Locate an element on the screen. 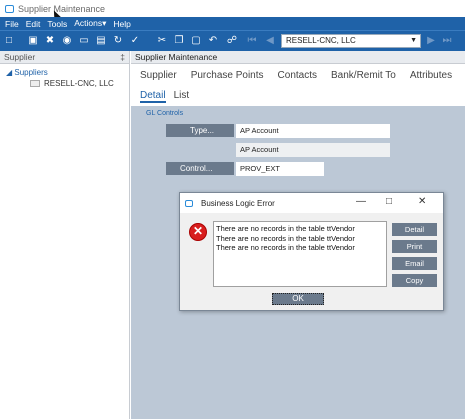 The width and height of the screenshot is (465, 419). save-icon: ▣ is located at coordinates (33, 41).